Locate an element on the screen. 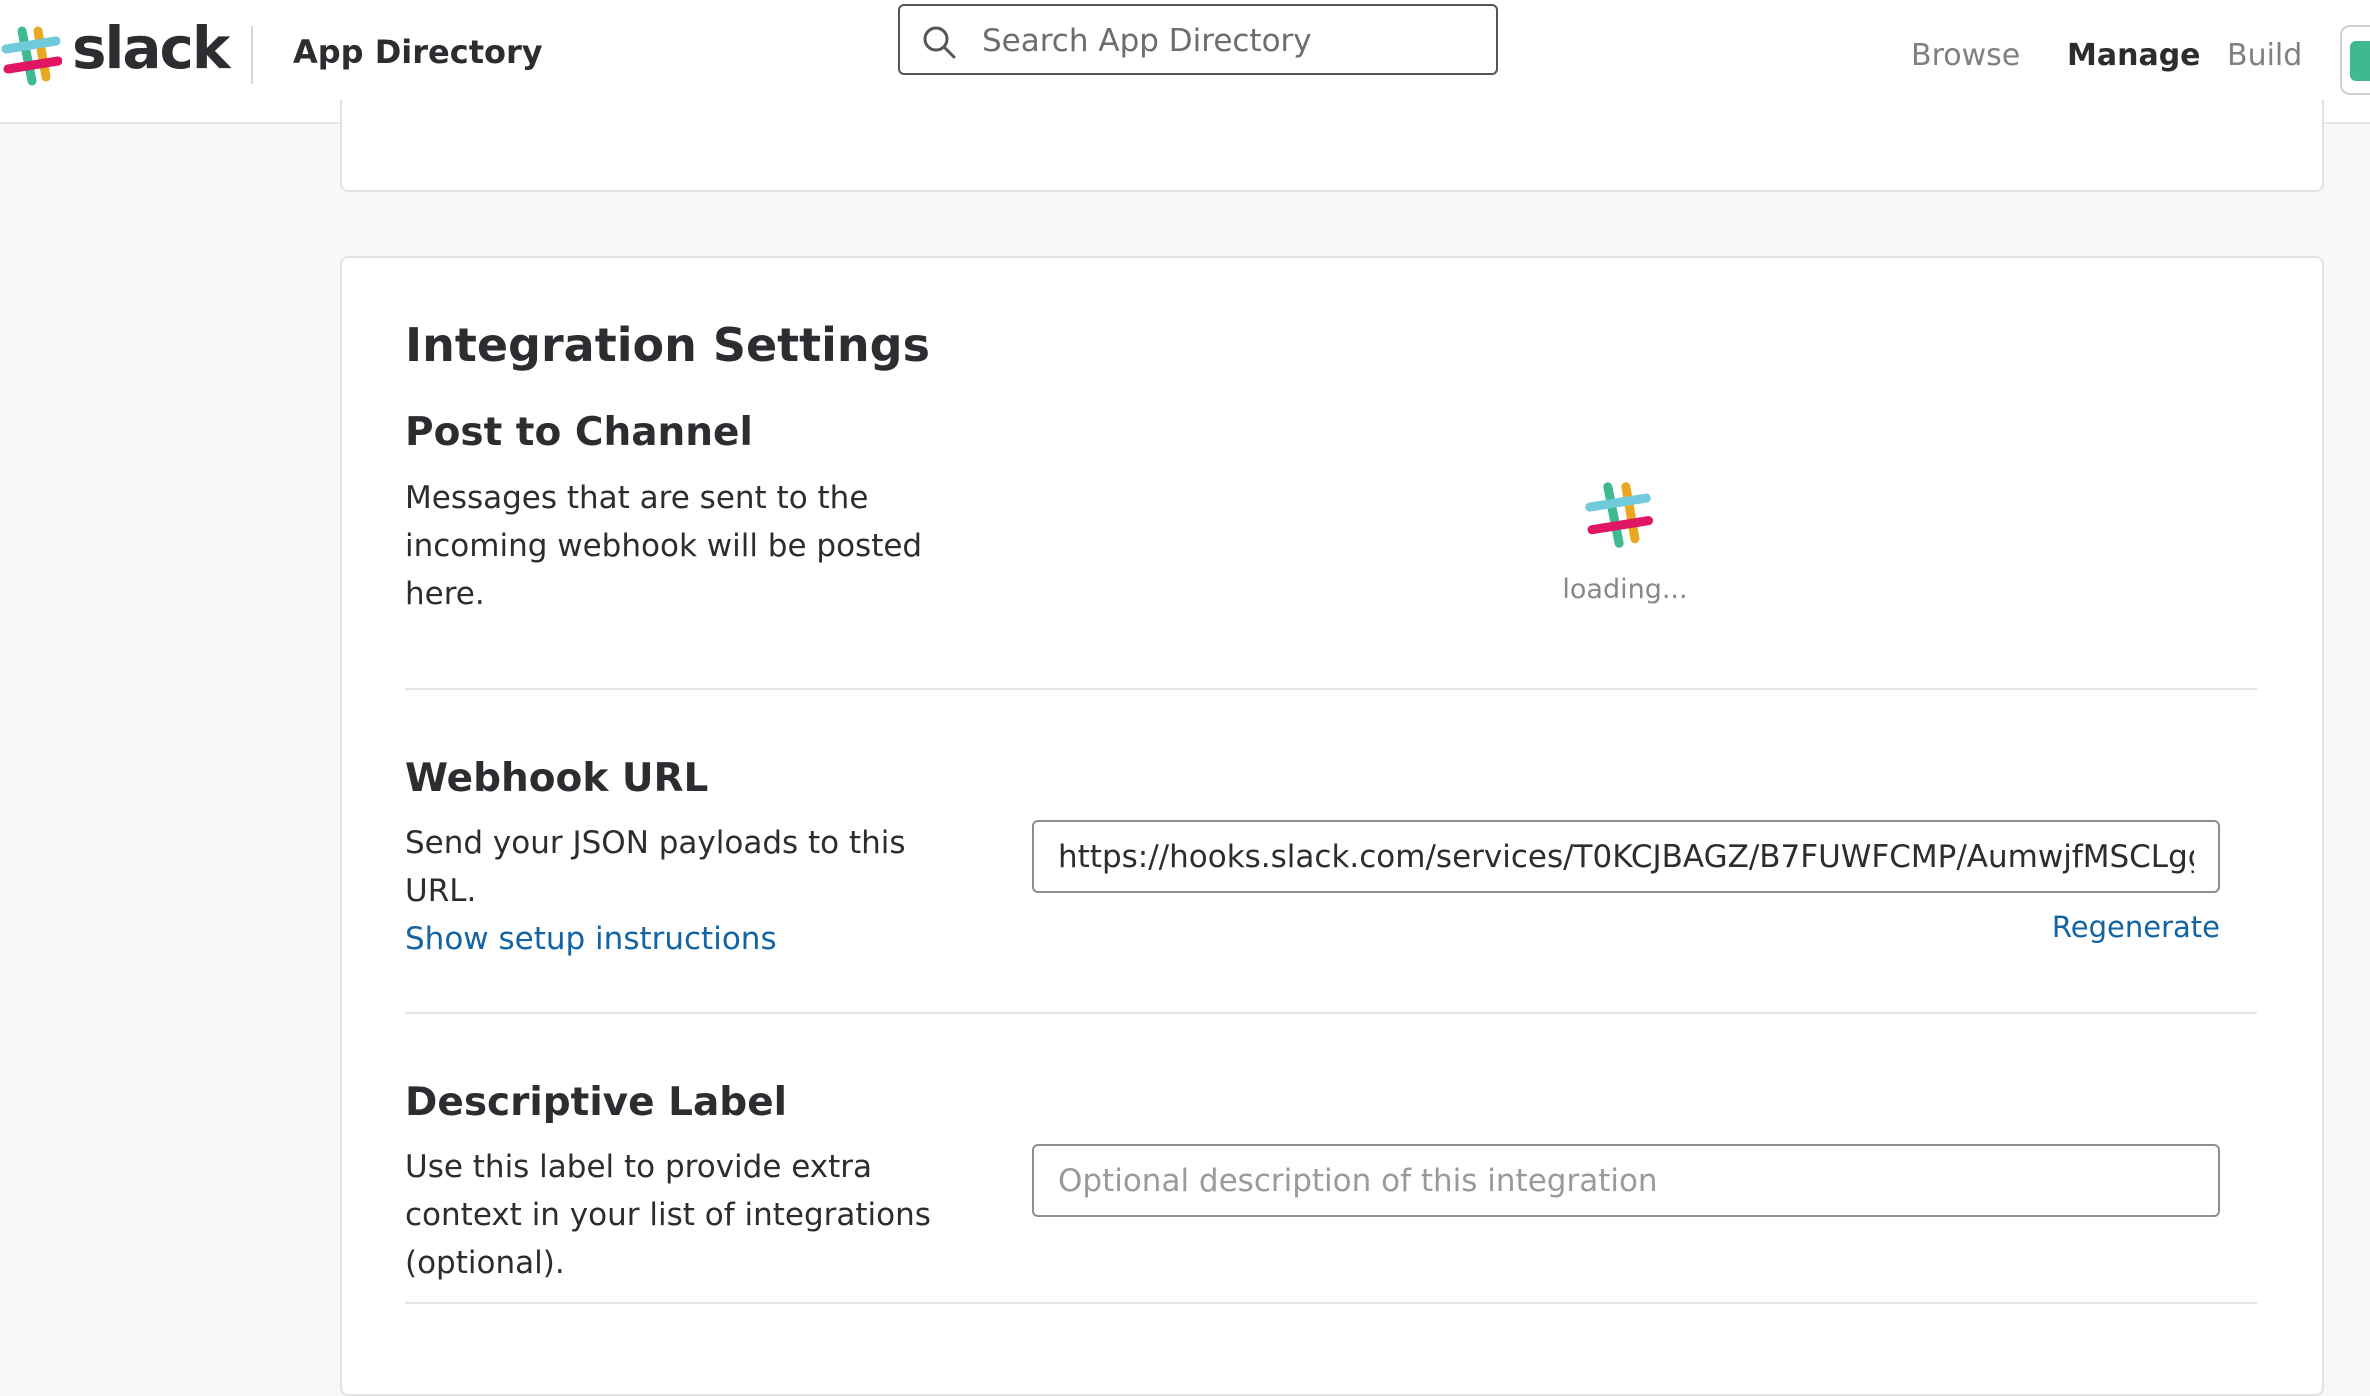 This screenshot has height=1396, width=2370. webhook-url-description-text: Send your JSON payloads to this URL. is located at coordinates (655, 867).